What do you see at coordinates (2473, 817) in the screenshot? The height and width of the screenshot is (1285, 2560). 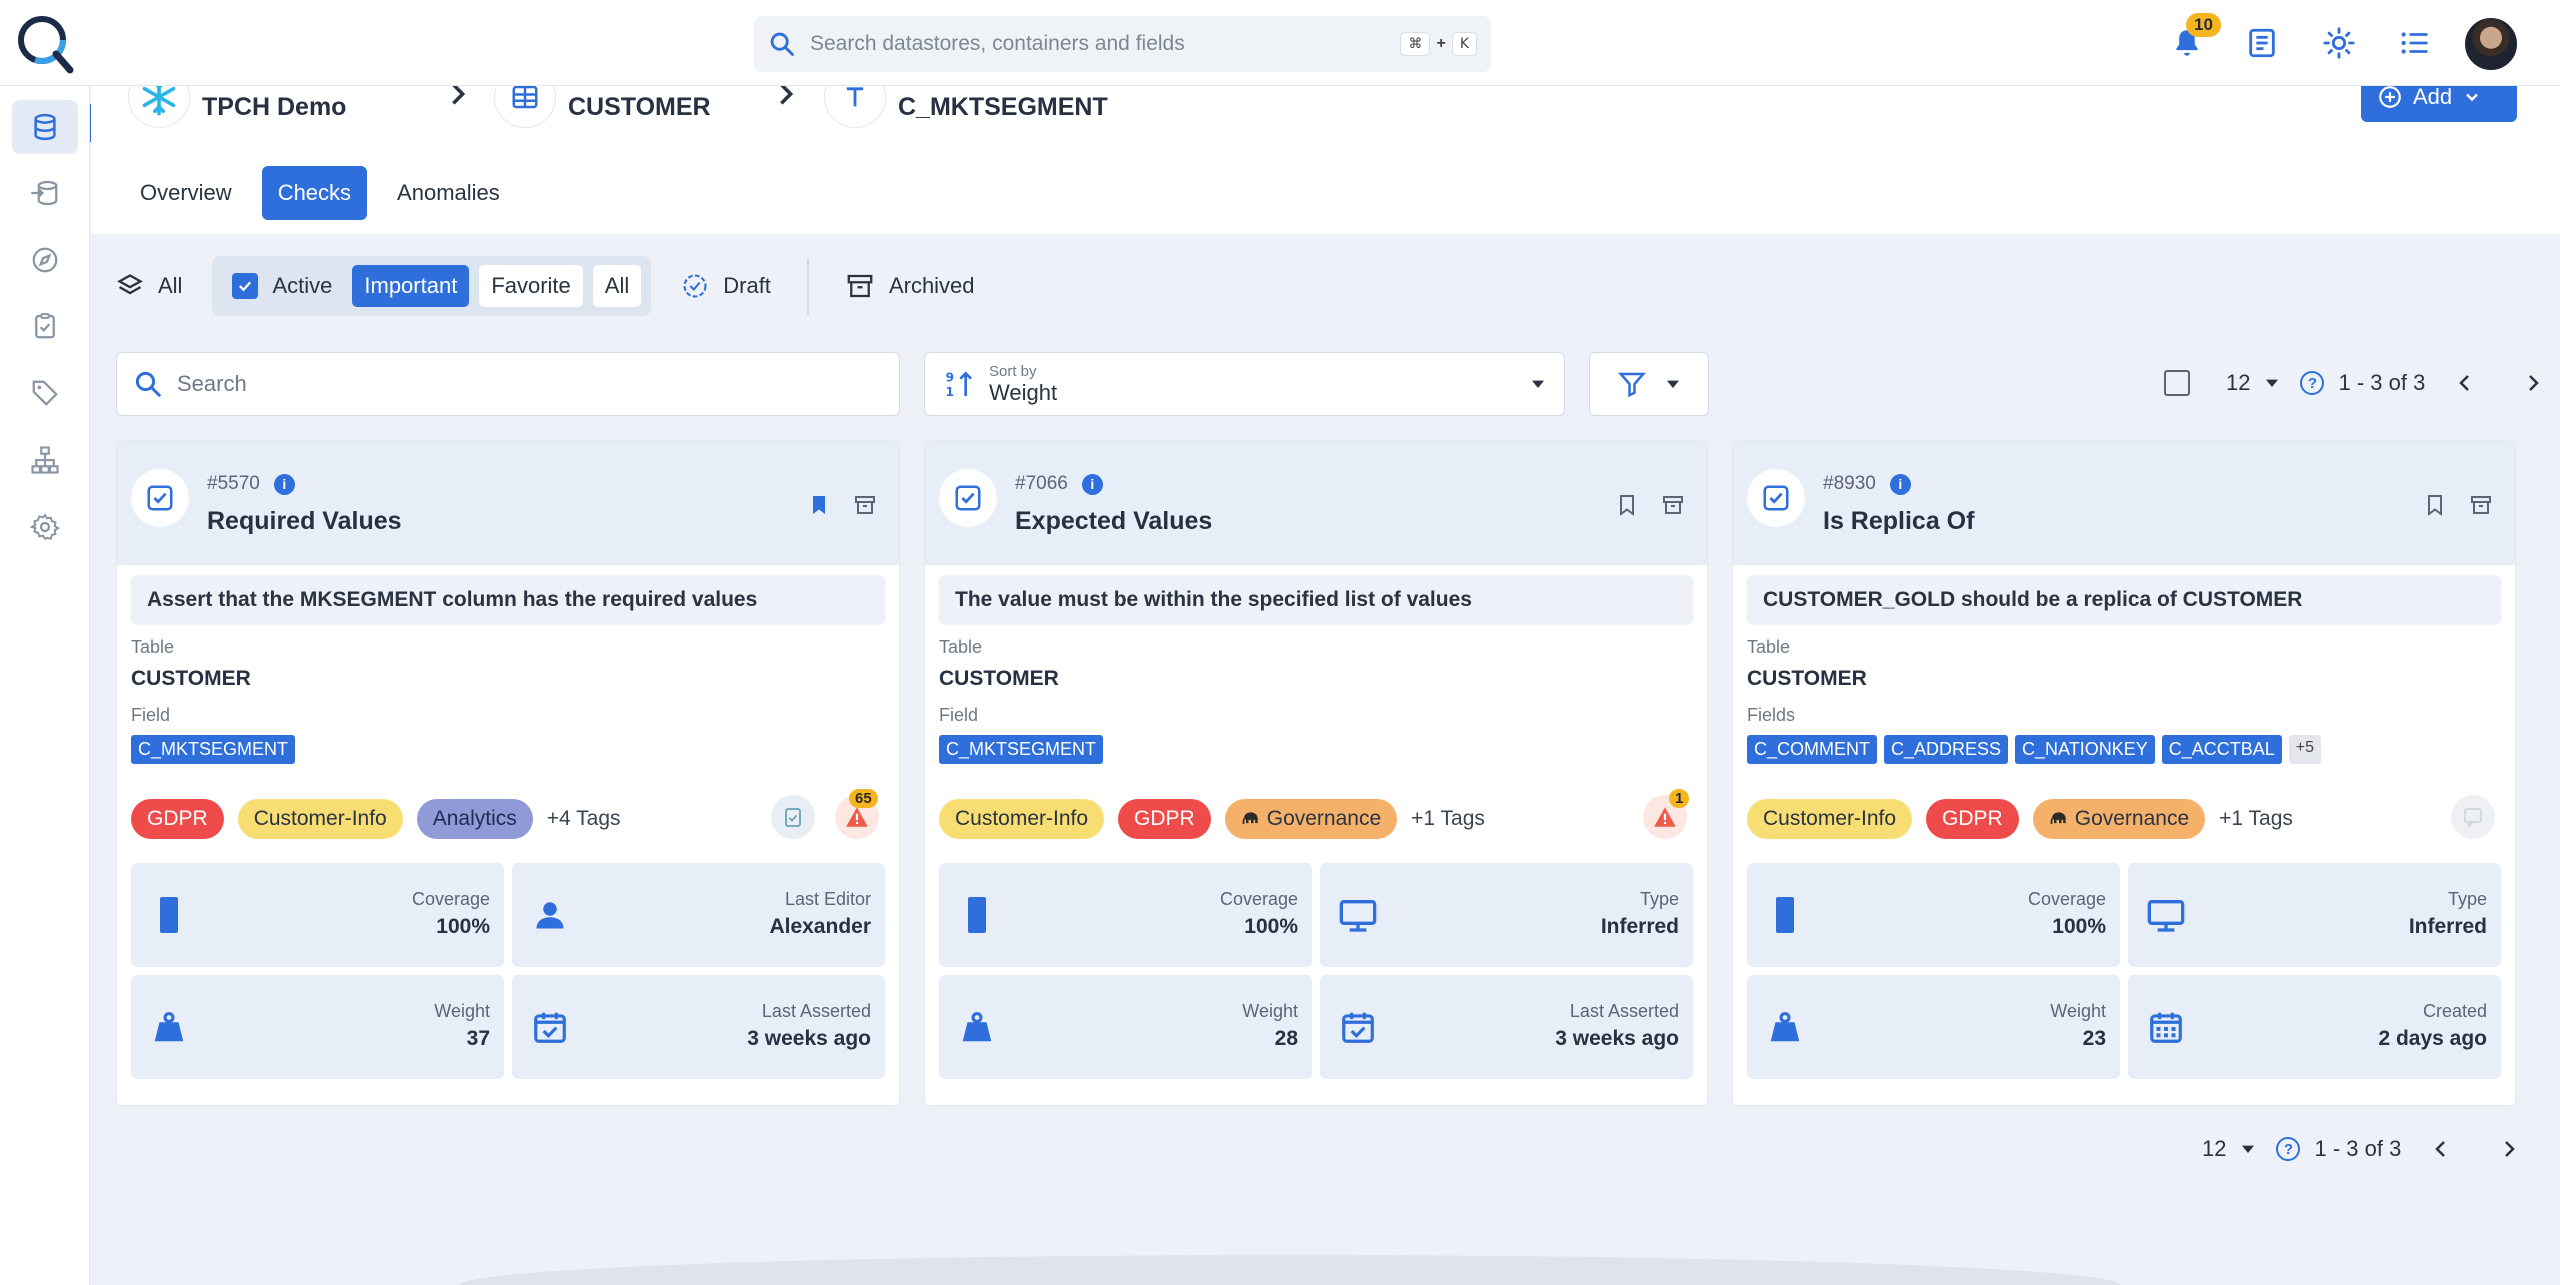 I see `comment-icon` at bounding box center [2473, 817].